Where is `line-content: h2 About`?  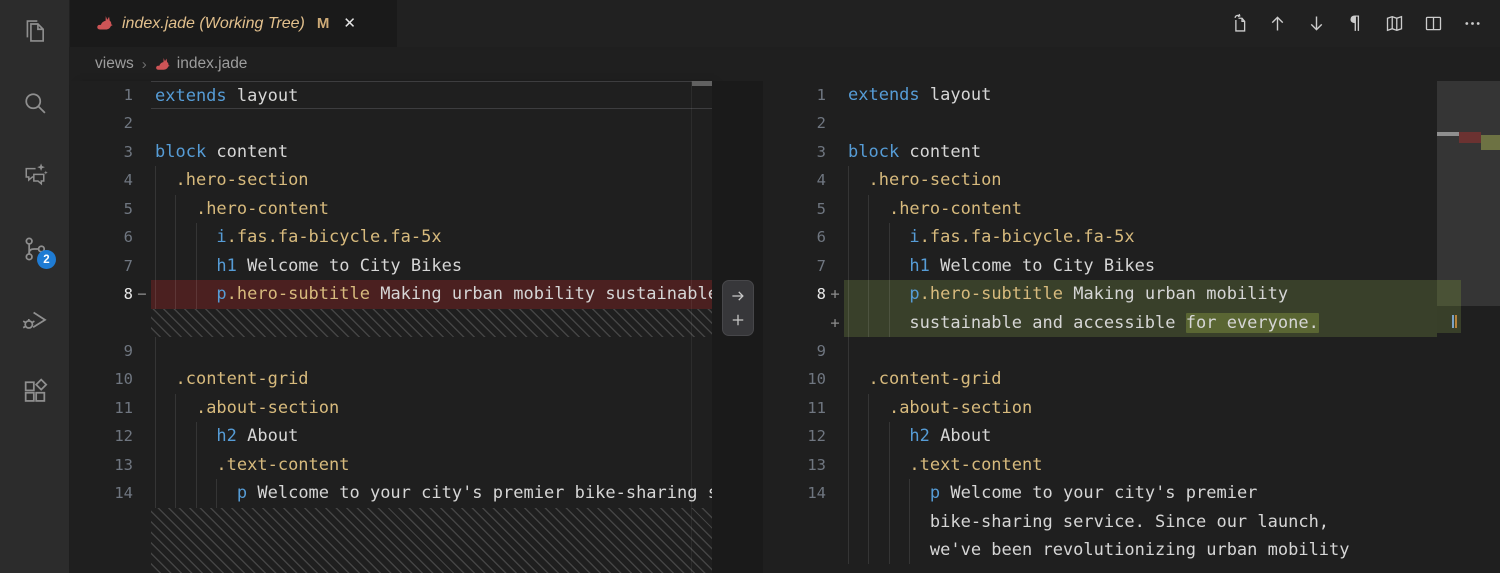 line-content: h2 About is located at coordinates (431, 436).